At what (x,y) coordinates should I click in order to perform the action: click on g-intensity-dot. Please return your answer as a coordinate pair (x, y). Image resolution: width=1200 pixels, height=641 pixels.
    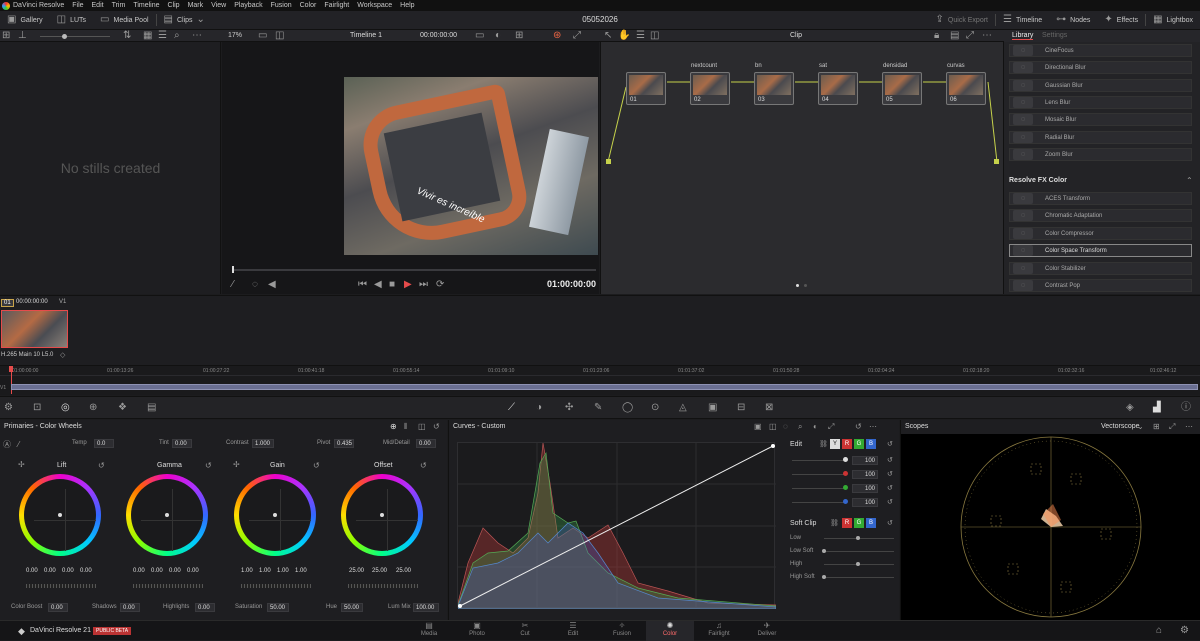
    Looking at the image, I should click on (845, 487).